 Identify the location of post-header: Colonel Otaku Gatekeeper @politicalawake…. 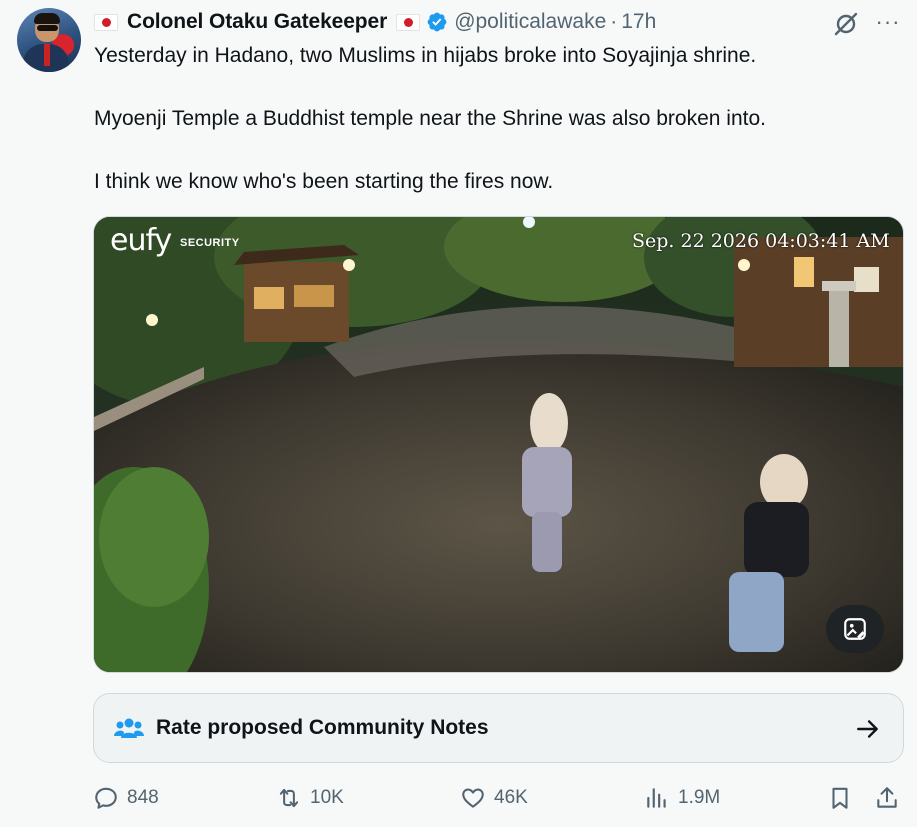
(375, 22).